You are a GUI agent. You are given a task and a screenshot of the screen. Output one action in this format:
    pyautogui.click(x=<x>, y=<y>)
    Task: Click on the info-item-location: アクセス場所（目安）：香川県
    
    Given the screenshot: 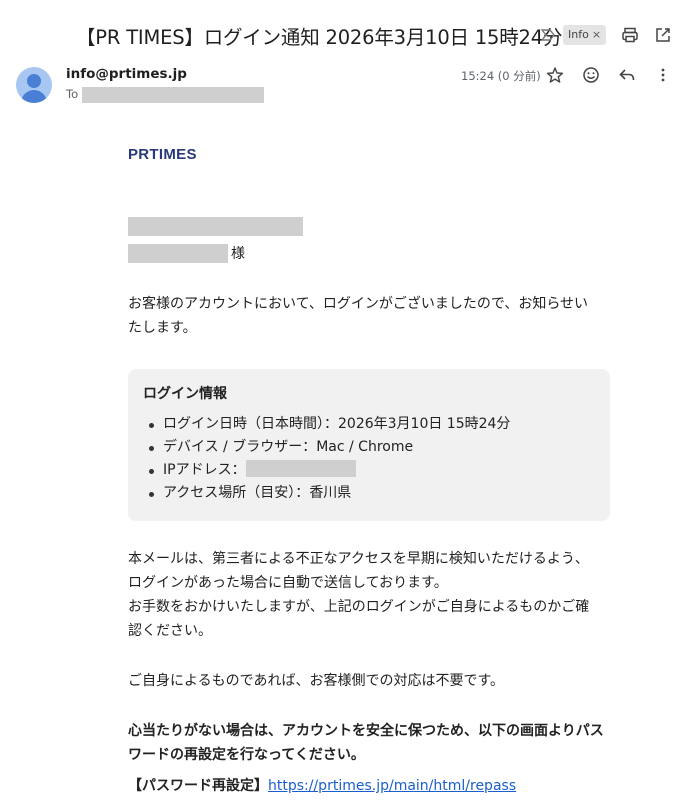 What is the action you would take?
    pyautogui.click(x=326, y=493)
    